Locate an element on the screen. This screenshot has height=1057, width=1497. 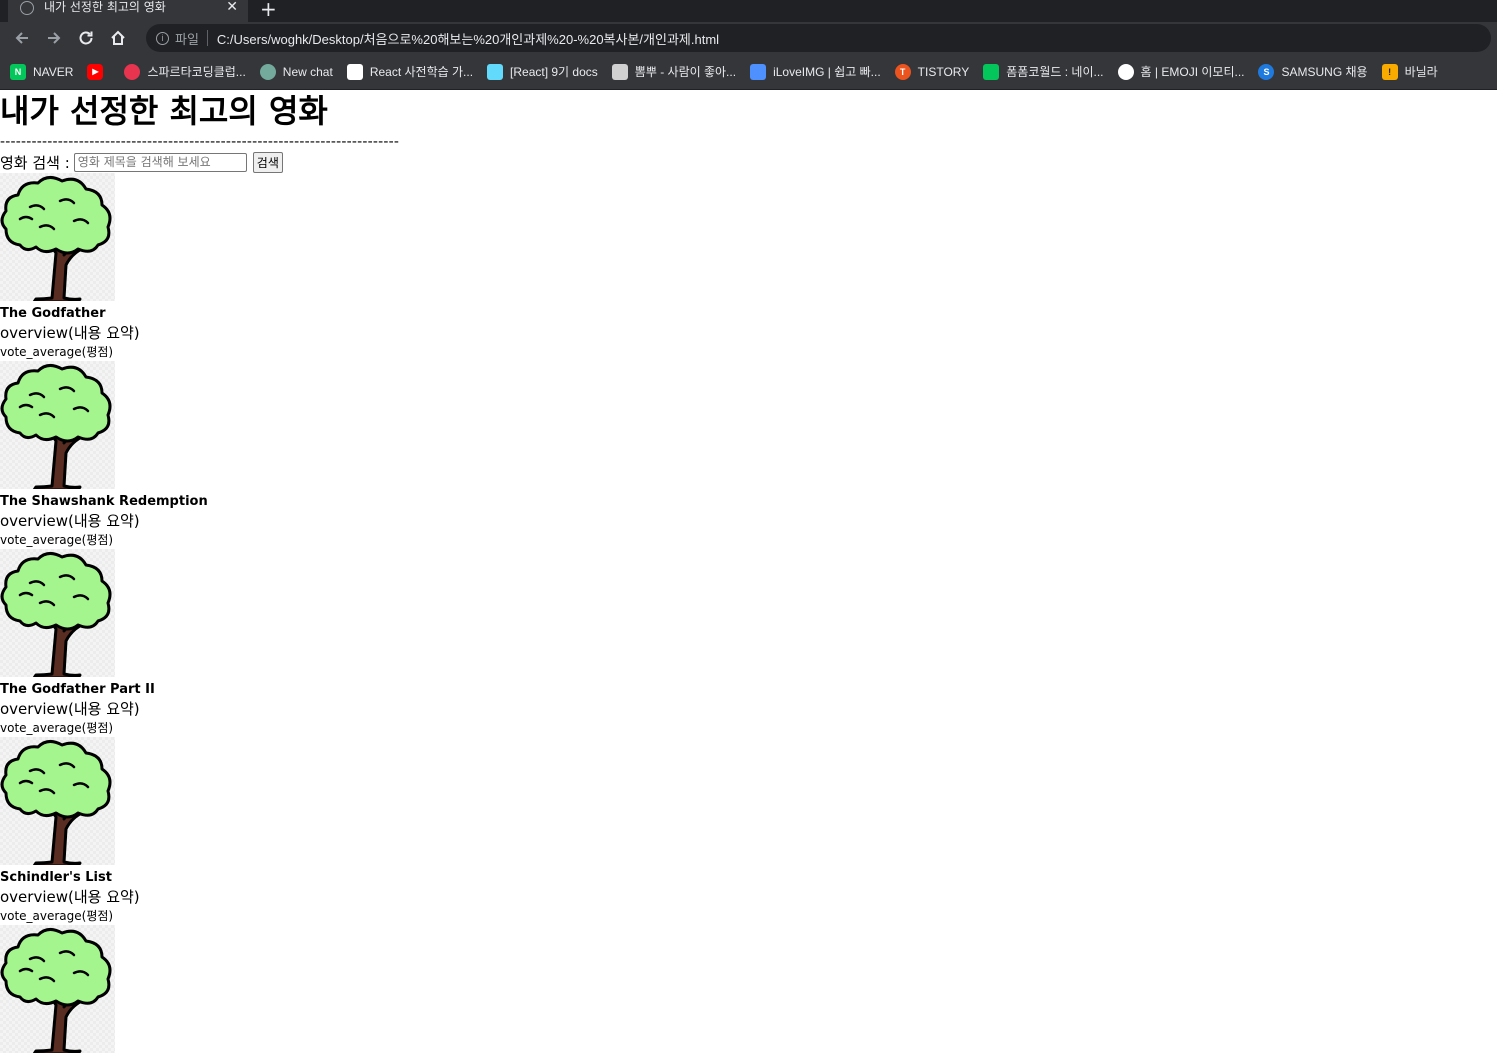
emoji-icon is located at coordinates (1125, 71).